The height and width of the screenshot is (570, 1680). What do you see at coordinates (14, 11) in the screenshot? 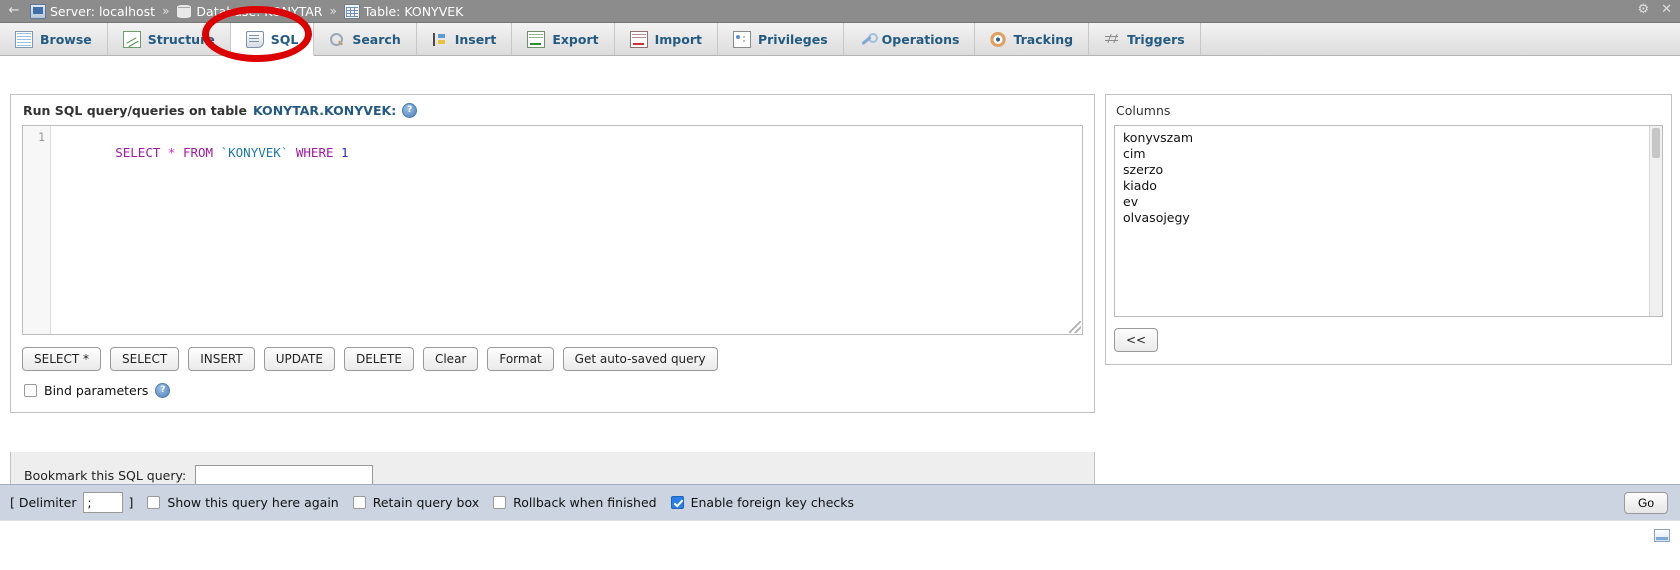
I see `back-arrow-icon: ←` at bounding box center [14, 11].